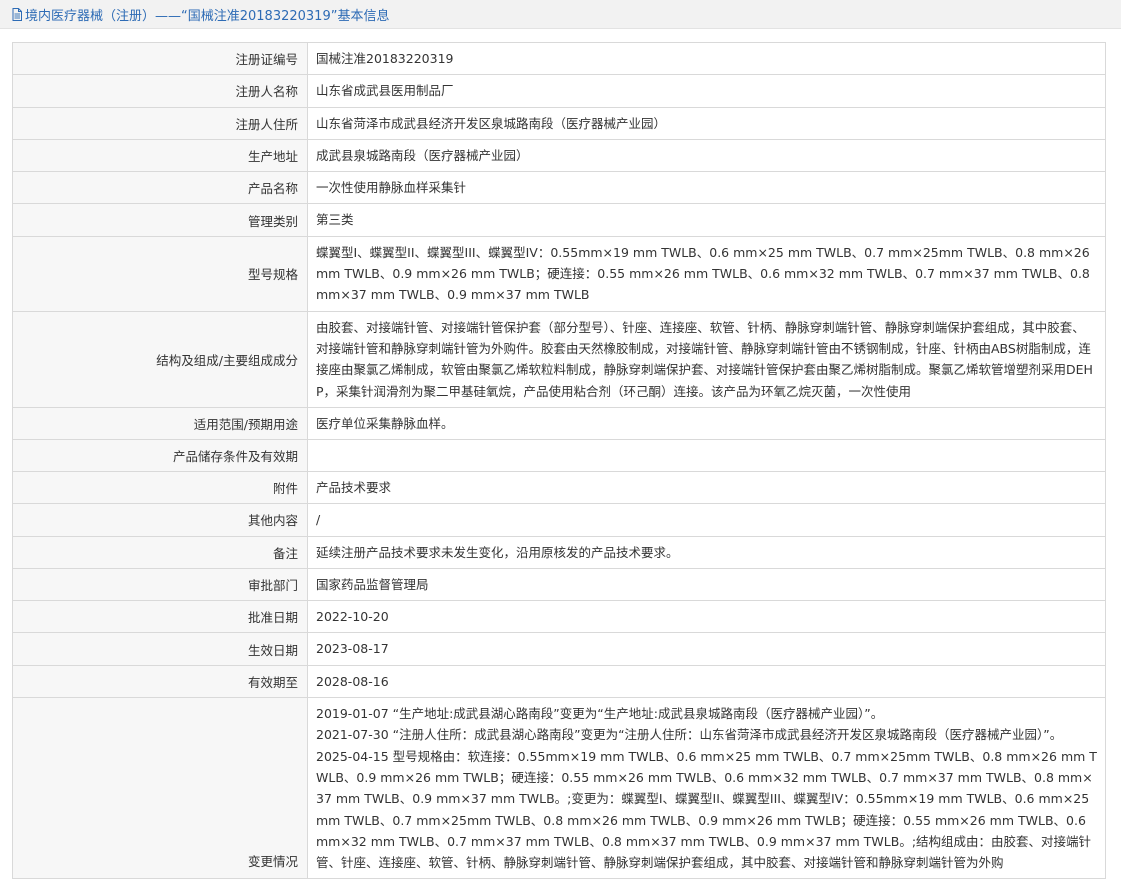 Image resolution: width=1121 pixels, height=893 pixels. What do you see at coordinates (706, 423) in the screenshot?
I see `row-value: 医疗单位采集静脉血样。` at bounding box center [706, 423].